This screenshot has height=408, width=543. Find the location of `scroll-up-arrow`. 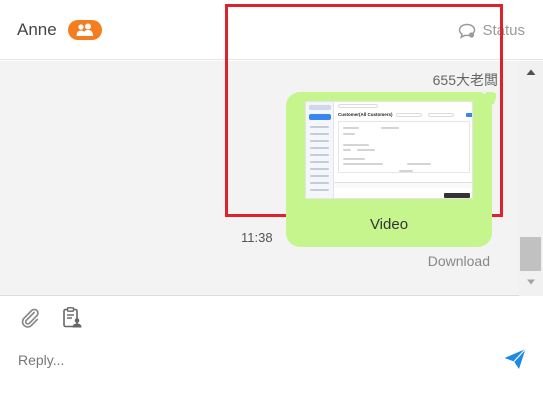

scroll-up-arrow is located at coordinates (531, 72).